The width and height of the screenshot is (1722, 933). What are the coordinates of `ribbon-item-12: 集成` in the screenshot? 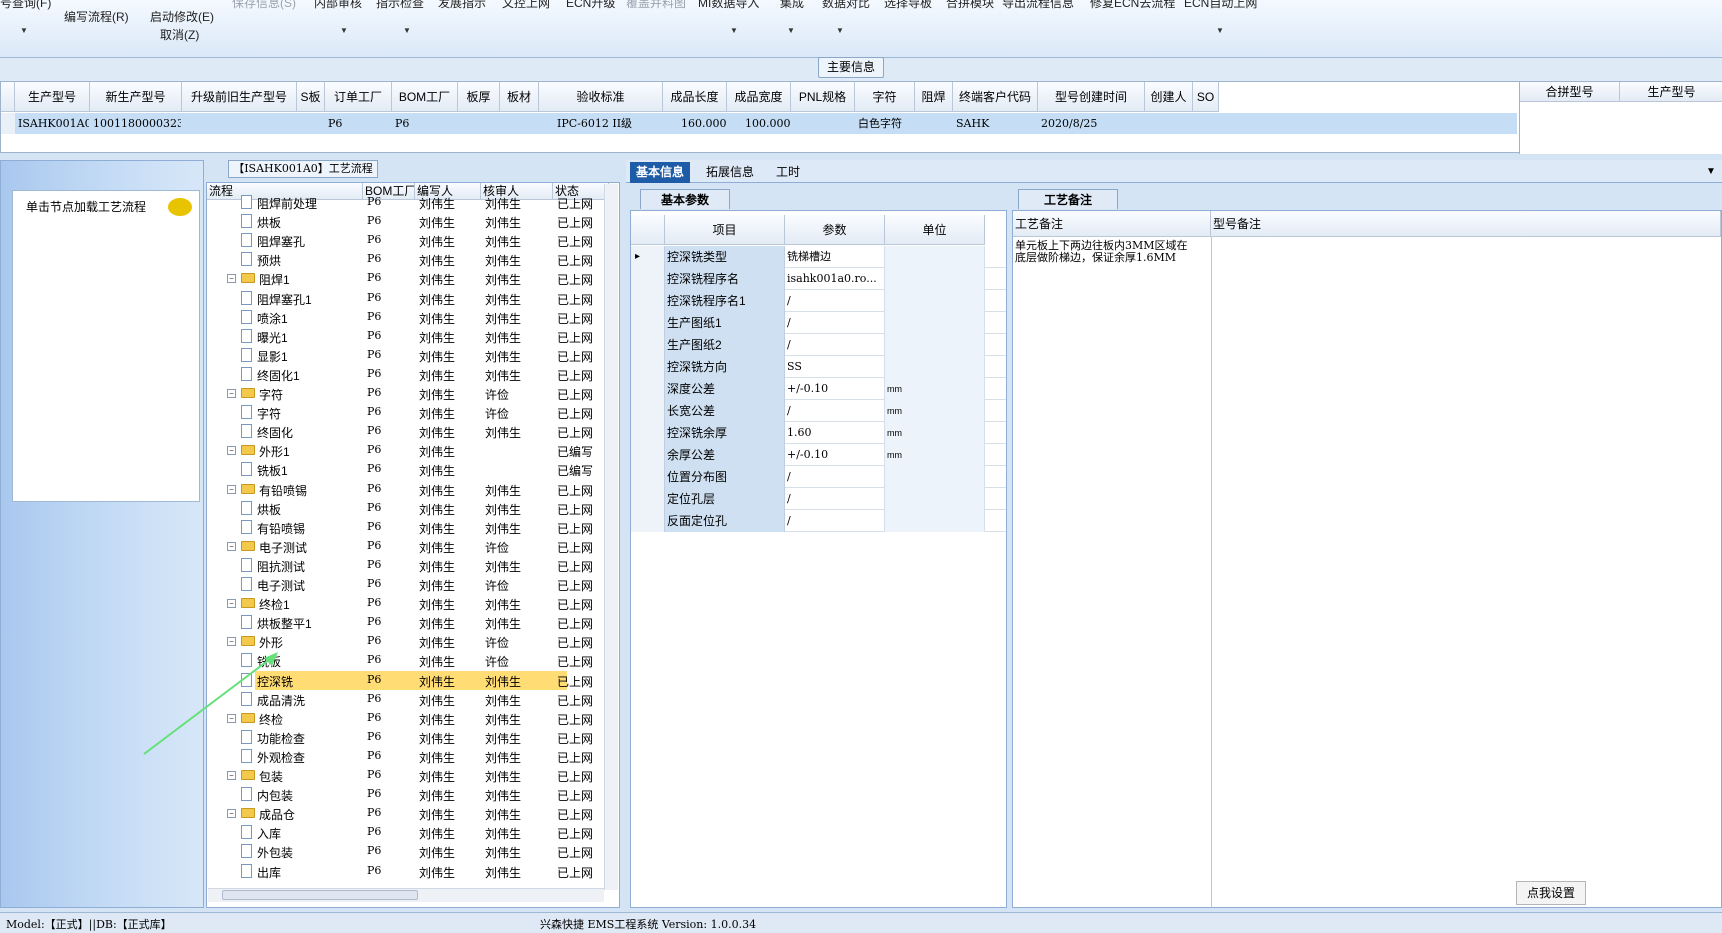 It's located at (792, 5).